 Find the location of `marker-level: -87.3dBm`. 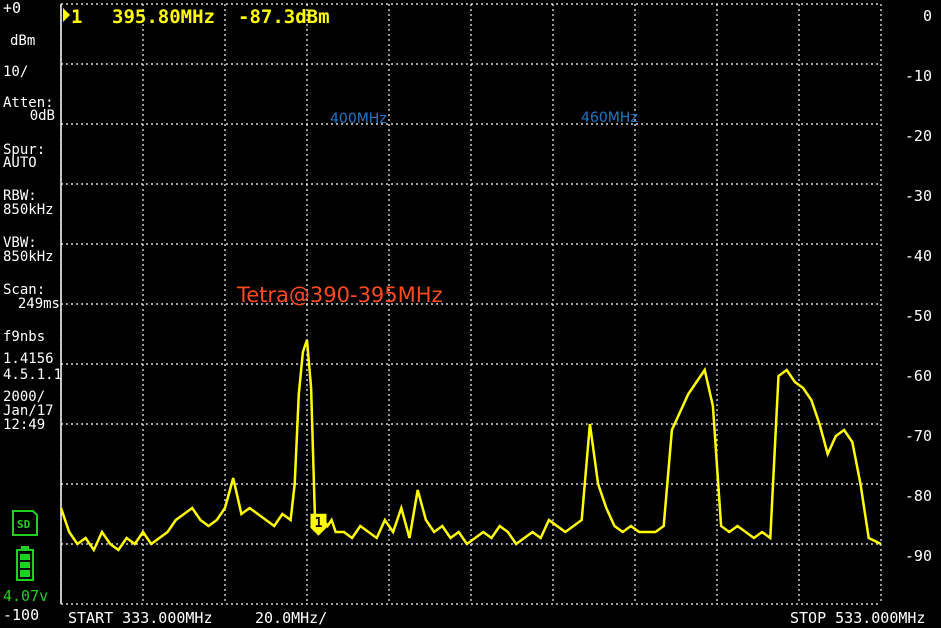

marker-level: -87.3dBm is located at coordinates (284, 17).